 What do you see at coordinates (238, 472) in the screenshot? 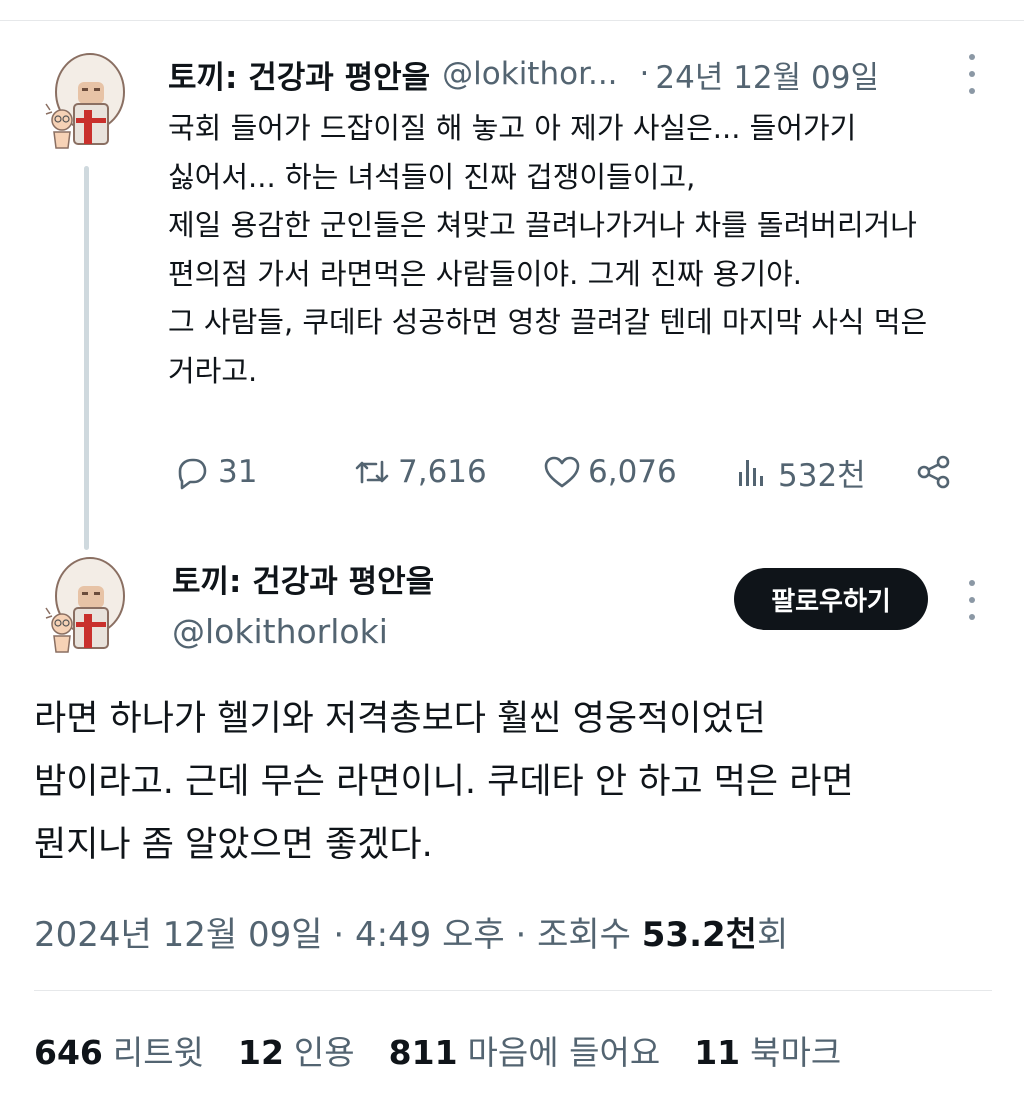
I see `reply-count: 31` at bounding box center [238, 472].